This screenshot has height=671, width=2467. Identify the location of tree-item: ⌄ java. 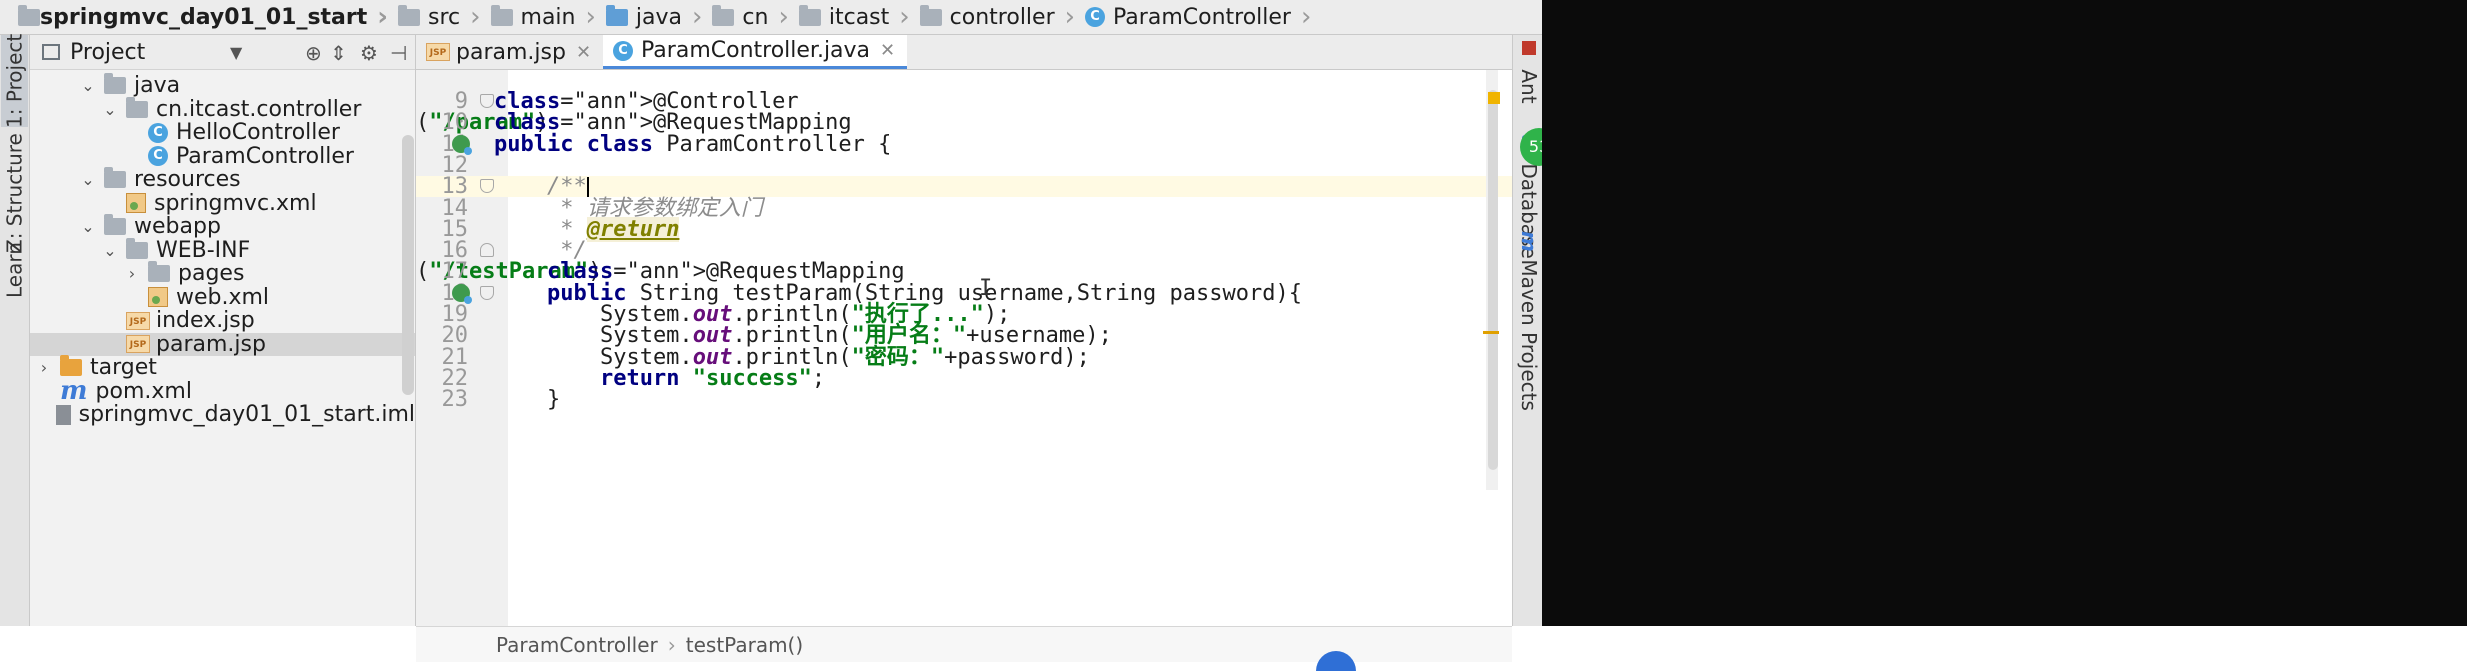
(222, 85).